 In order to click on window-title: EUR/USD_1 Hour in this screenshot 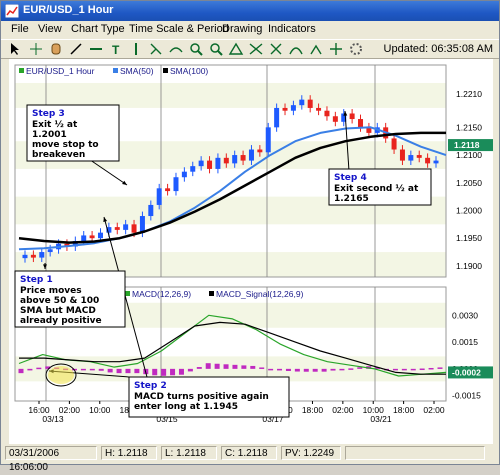, I will do `click(68, 10)`.